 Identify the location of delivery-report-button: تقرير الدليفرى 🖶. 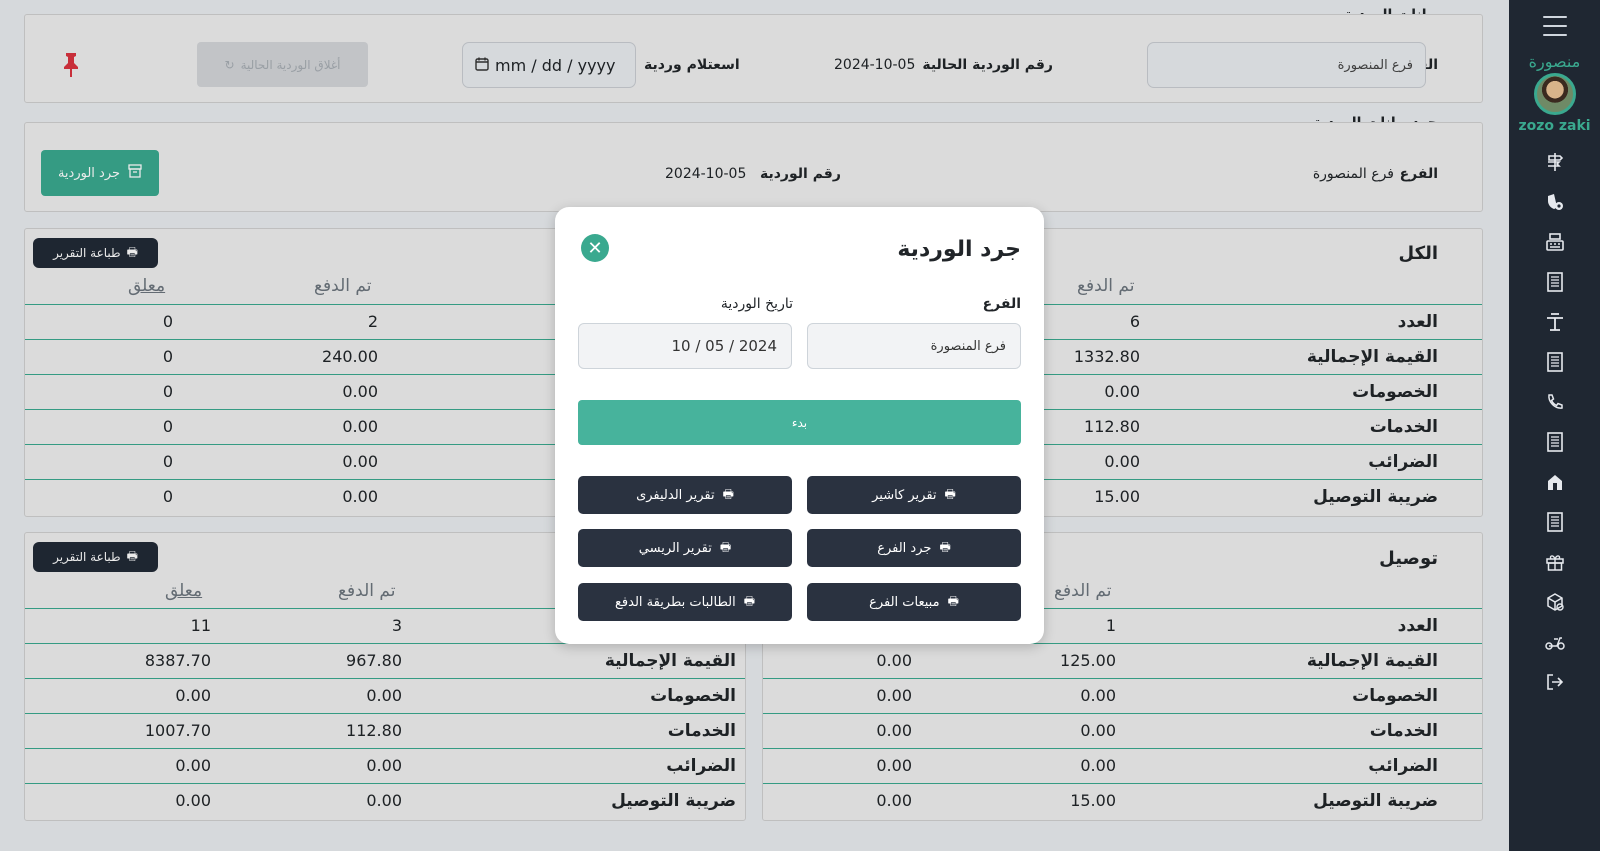
(685, 495).